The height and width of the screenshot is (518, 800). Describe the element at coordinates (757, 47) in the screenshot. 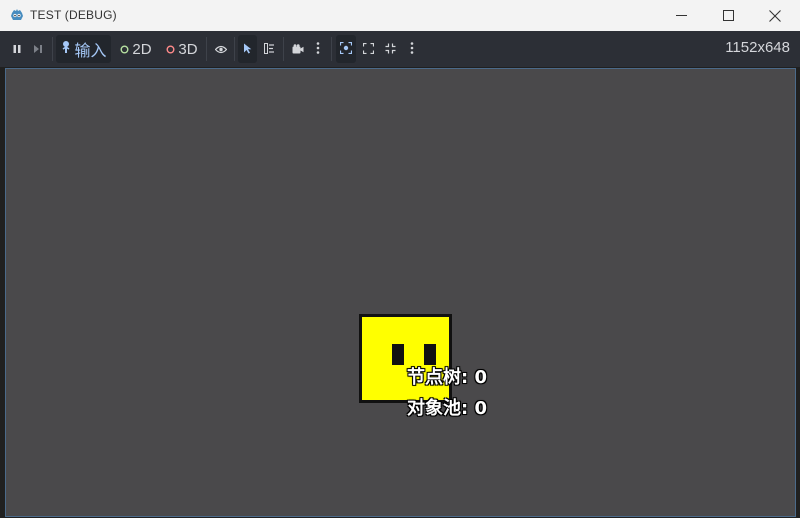

I see `resolution-label: 1152x648` at that location.